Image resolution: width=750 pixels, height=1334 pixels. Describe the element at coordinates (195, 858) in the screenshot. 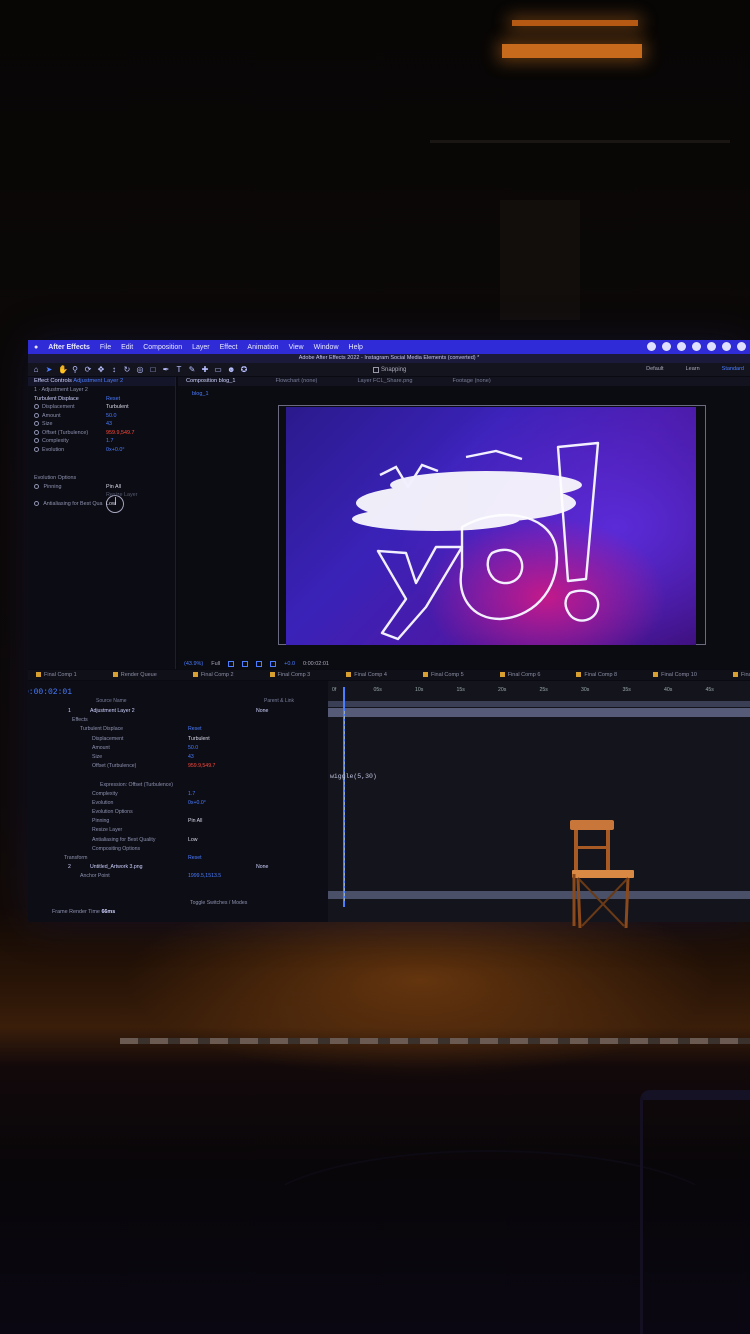

I see `transform-group-value: Reset` at that location.